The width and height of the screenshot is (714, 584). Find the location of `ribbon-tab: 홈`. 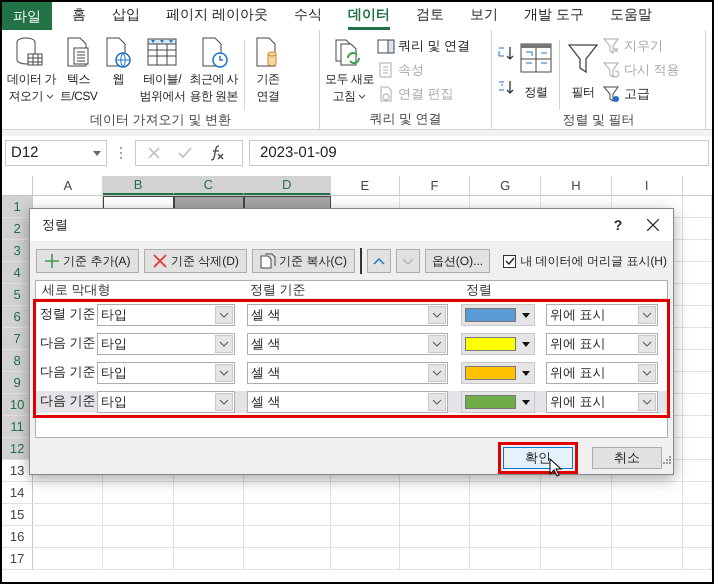

ribbon-tab: 홈 is located at coordinates (79, 16).